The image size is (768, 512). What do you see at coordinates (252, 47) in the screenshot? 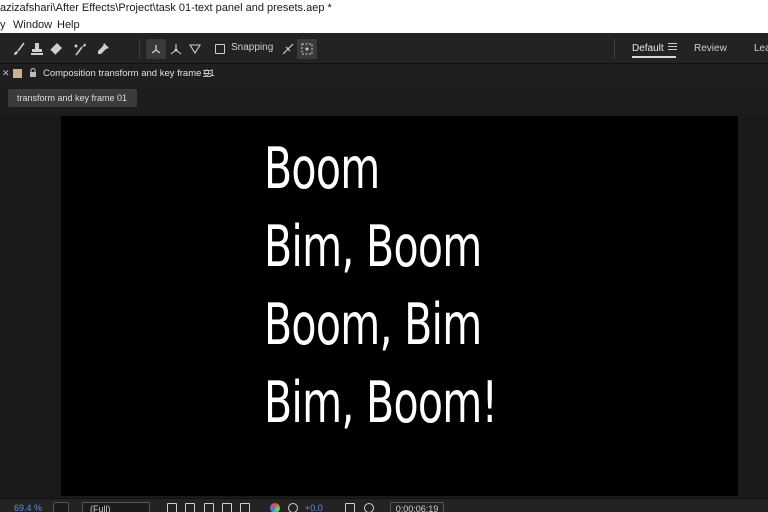
I see `snapping-label: Snapping` at bounding box center [252, 47].